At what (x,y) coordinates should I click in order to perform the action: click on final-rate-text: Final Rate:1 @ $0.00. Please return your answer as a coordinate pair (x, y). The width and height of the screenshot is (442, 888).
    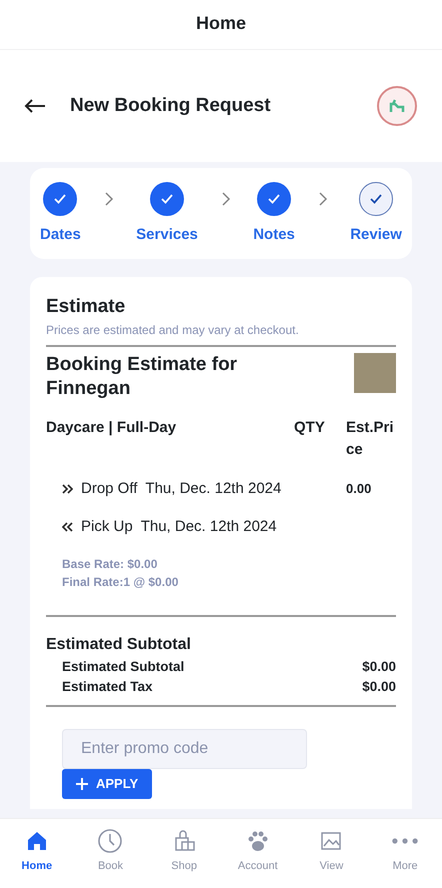
    Looking at the image, I should click on (121, 582).